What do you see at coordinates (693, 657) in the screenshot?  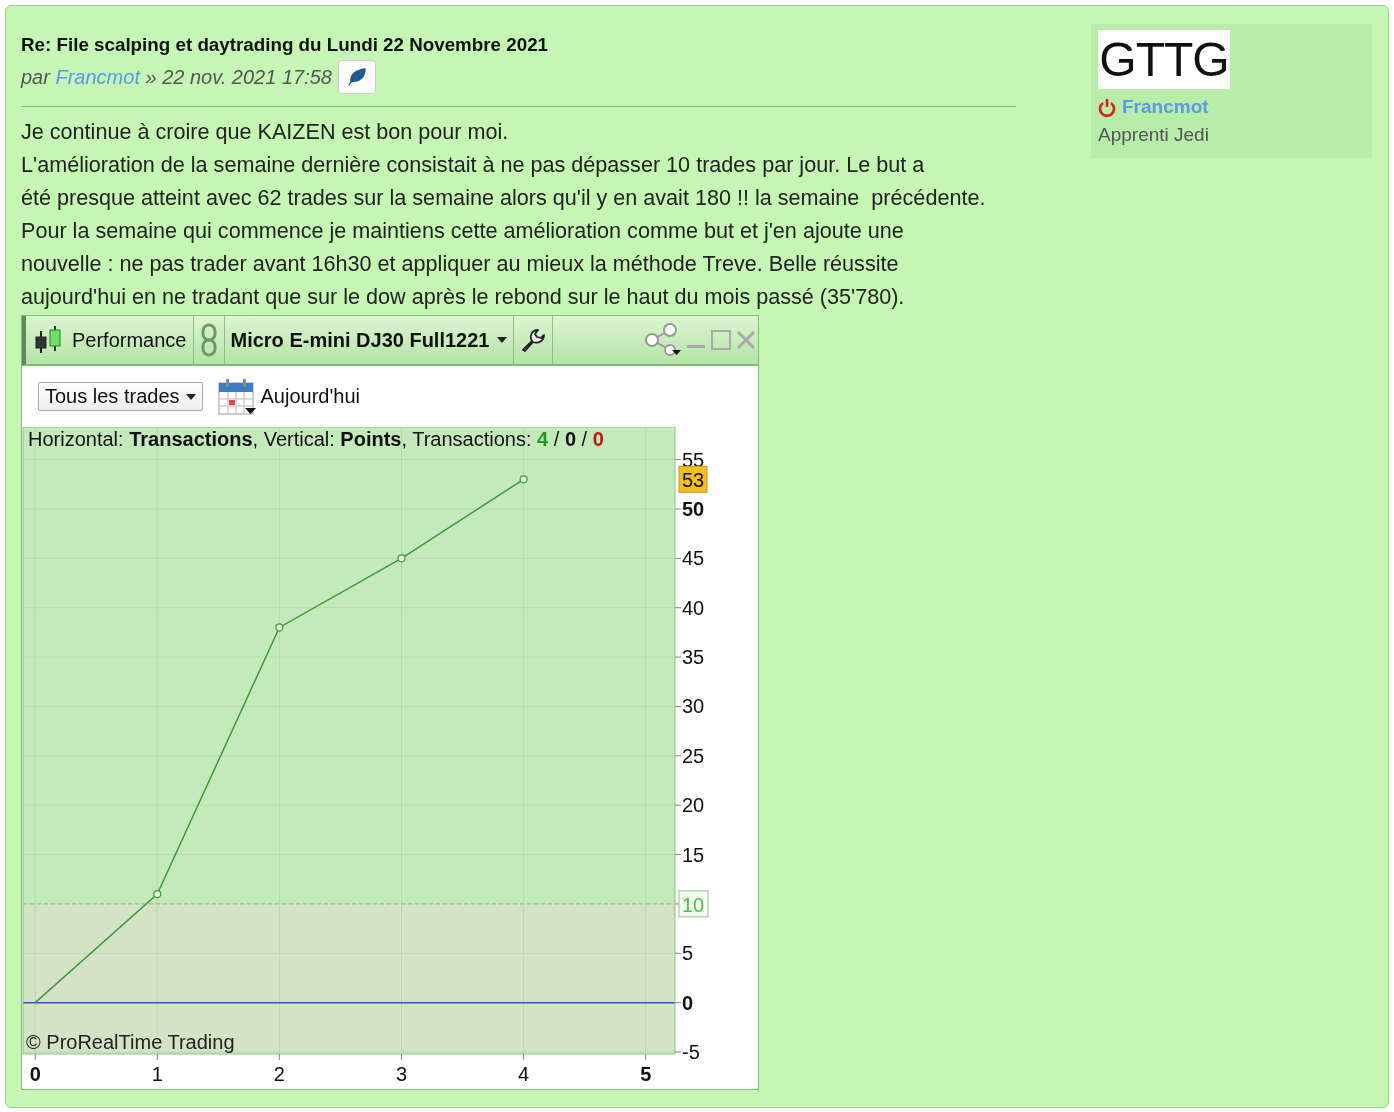 I see `y-axis-label: 35` at bounding box center [693, 657].